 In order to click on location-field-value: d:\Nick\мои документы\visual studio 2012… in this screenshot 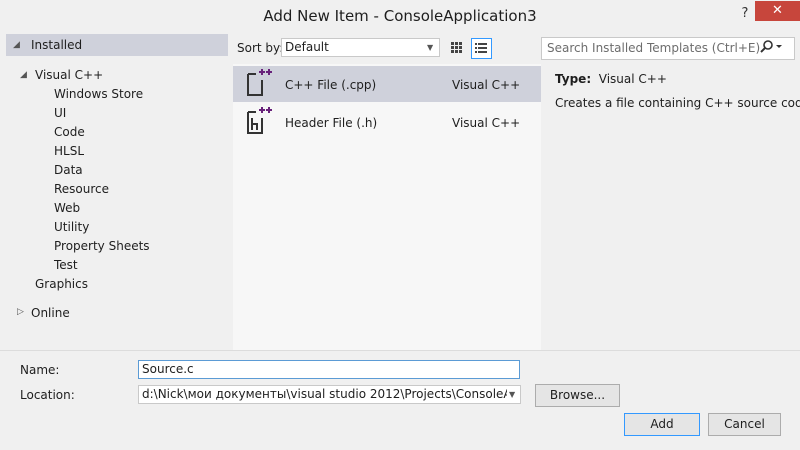, I will do `click(324, 394)`.